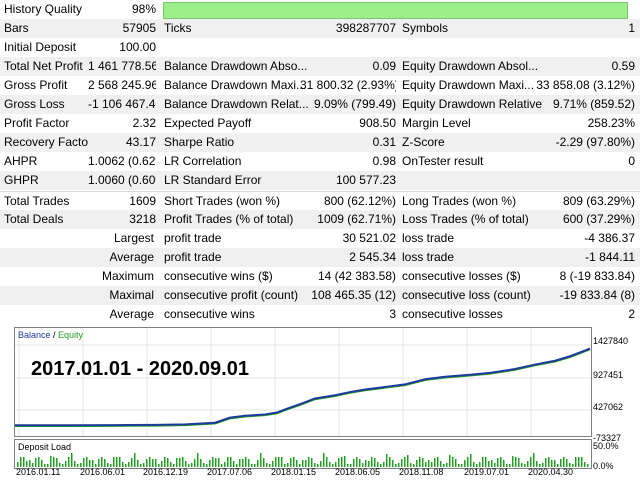 The image size is (640, 480). Describe the element at coordinates (365, 180) in the screenshot. I see `row-value: 100 577.23` at that location.